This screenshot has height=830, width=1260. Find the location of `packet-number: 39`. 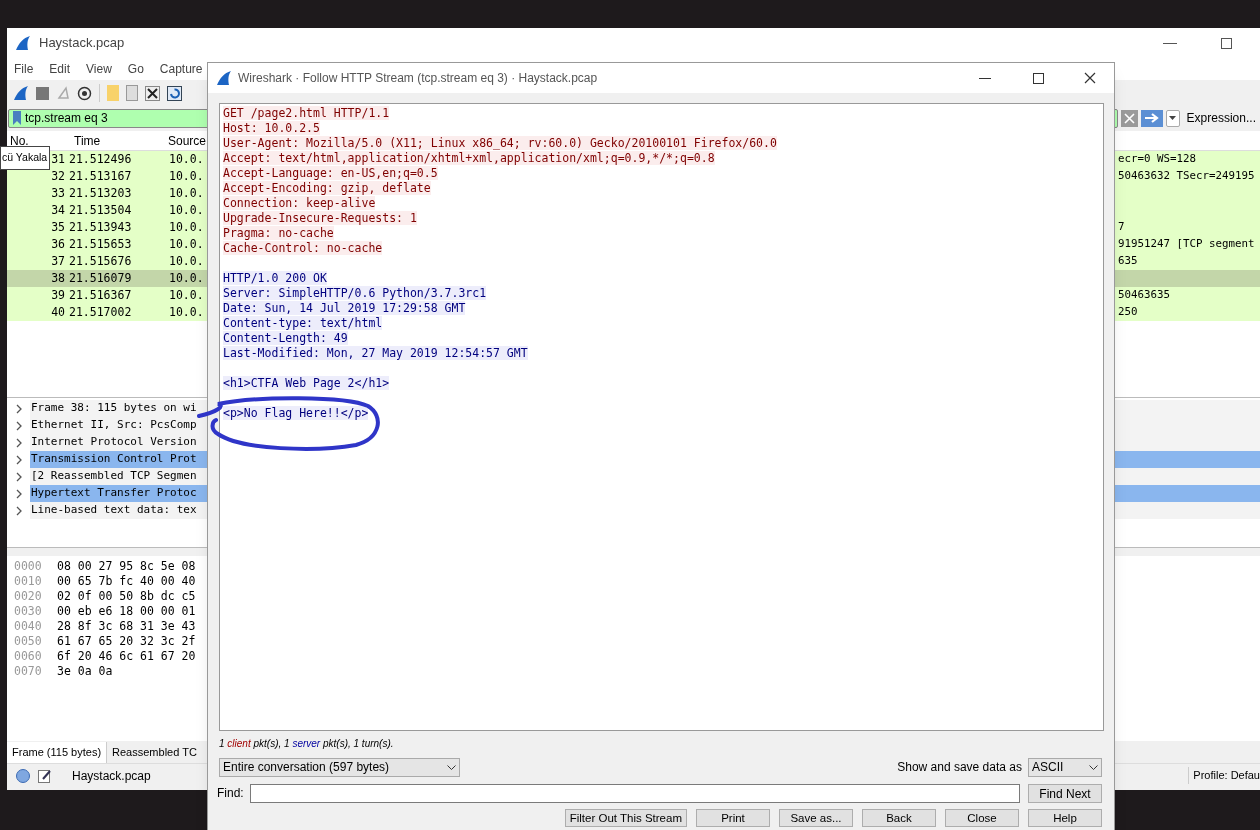

packet-number: 39 is located at coordinates (57, 295).